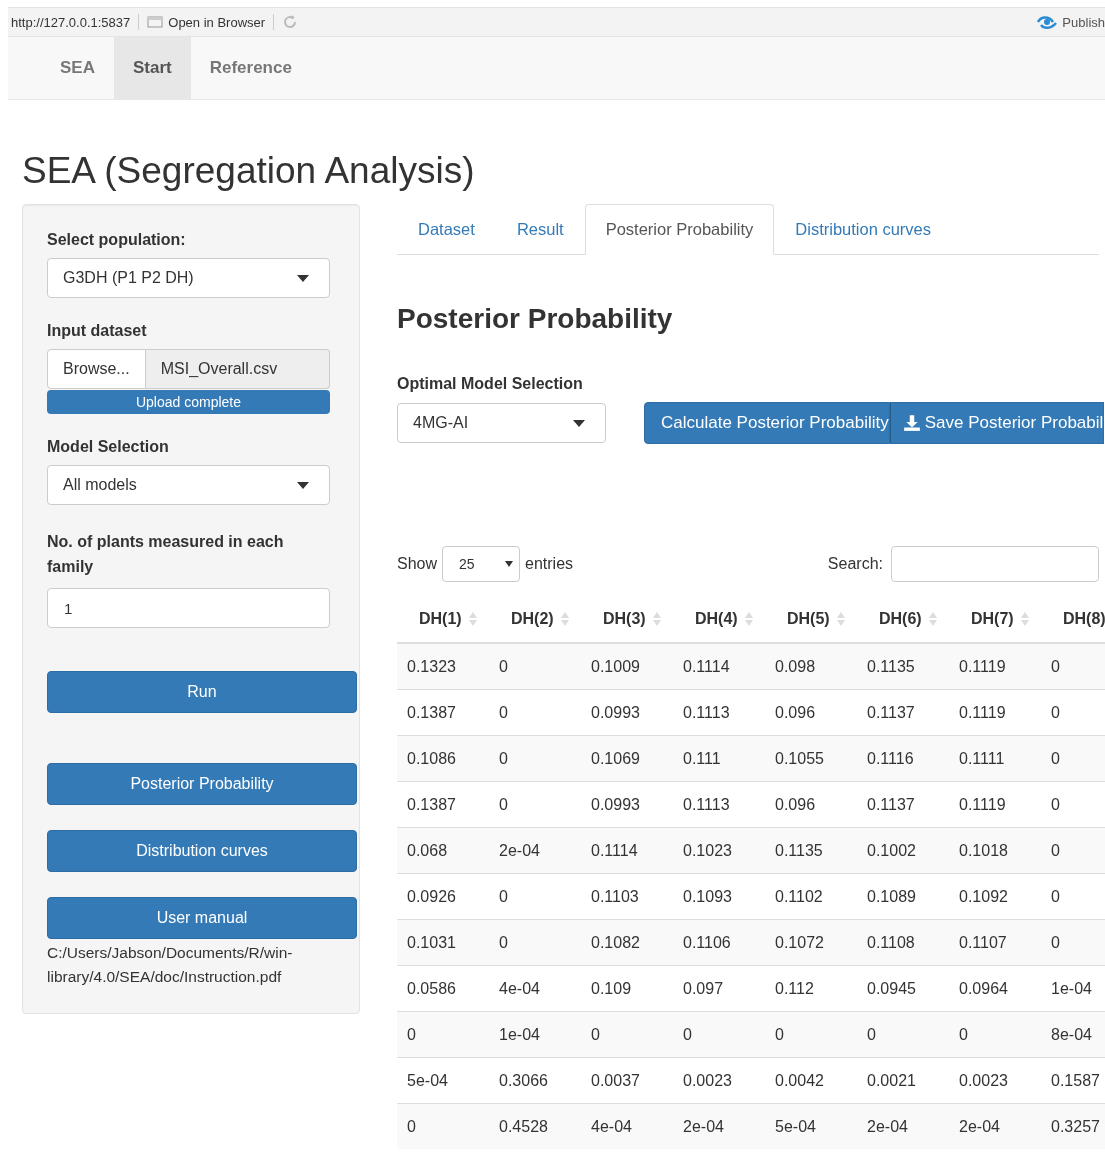 The width and height of the screenshot is (1105, 1162). I want to click on dropdown: G3DH (P1 P2 DH), so click(188, 278).